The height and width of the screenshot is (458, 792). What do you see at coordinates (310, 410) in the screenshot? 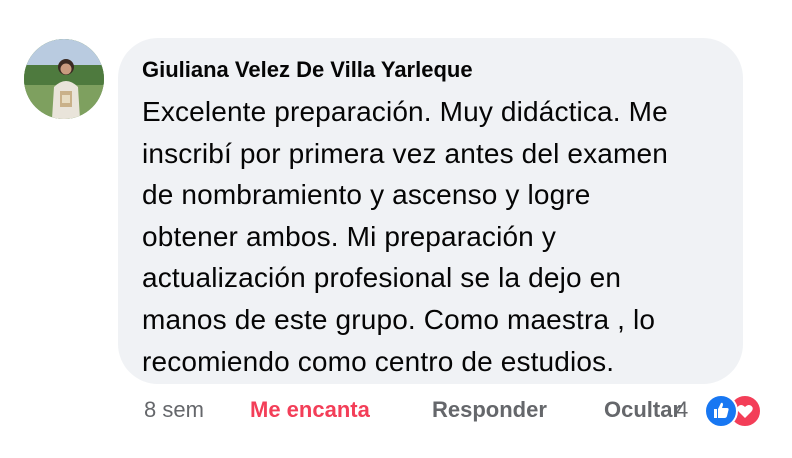
I see `love-reaction-button: Me encanta` at bounding box center [310, 410].